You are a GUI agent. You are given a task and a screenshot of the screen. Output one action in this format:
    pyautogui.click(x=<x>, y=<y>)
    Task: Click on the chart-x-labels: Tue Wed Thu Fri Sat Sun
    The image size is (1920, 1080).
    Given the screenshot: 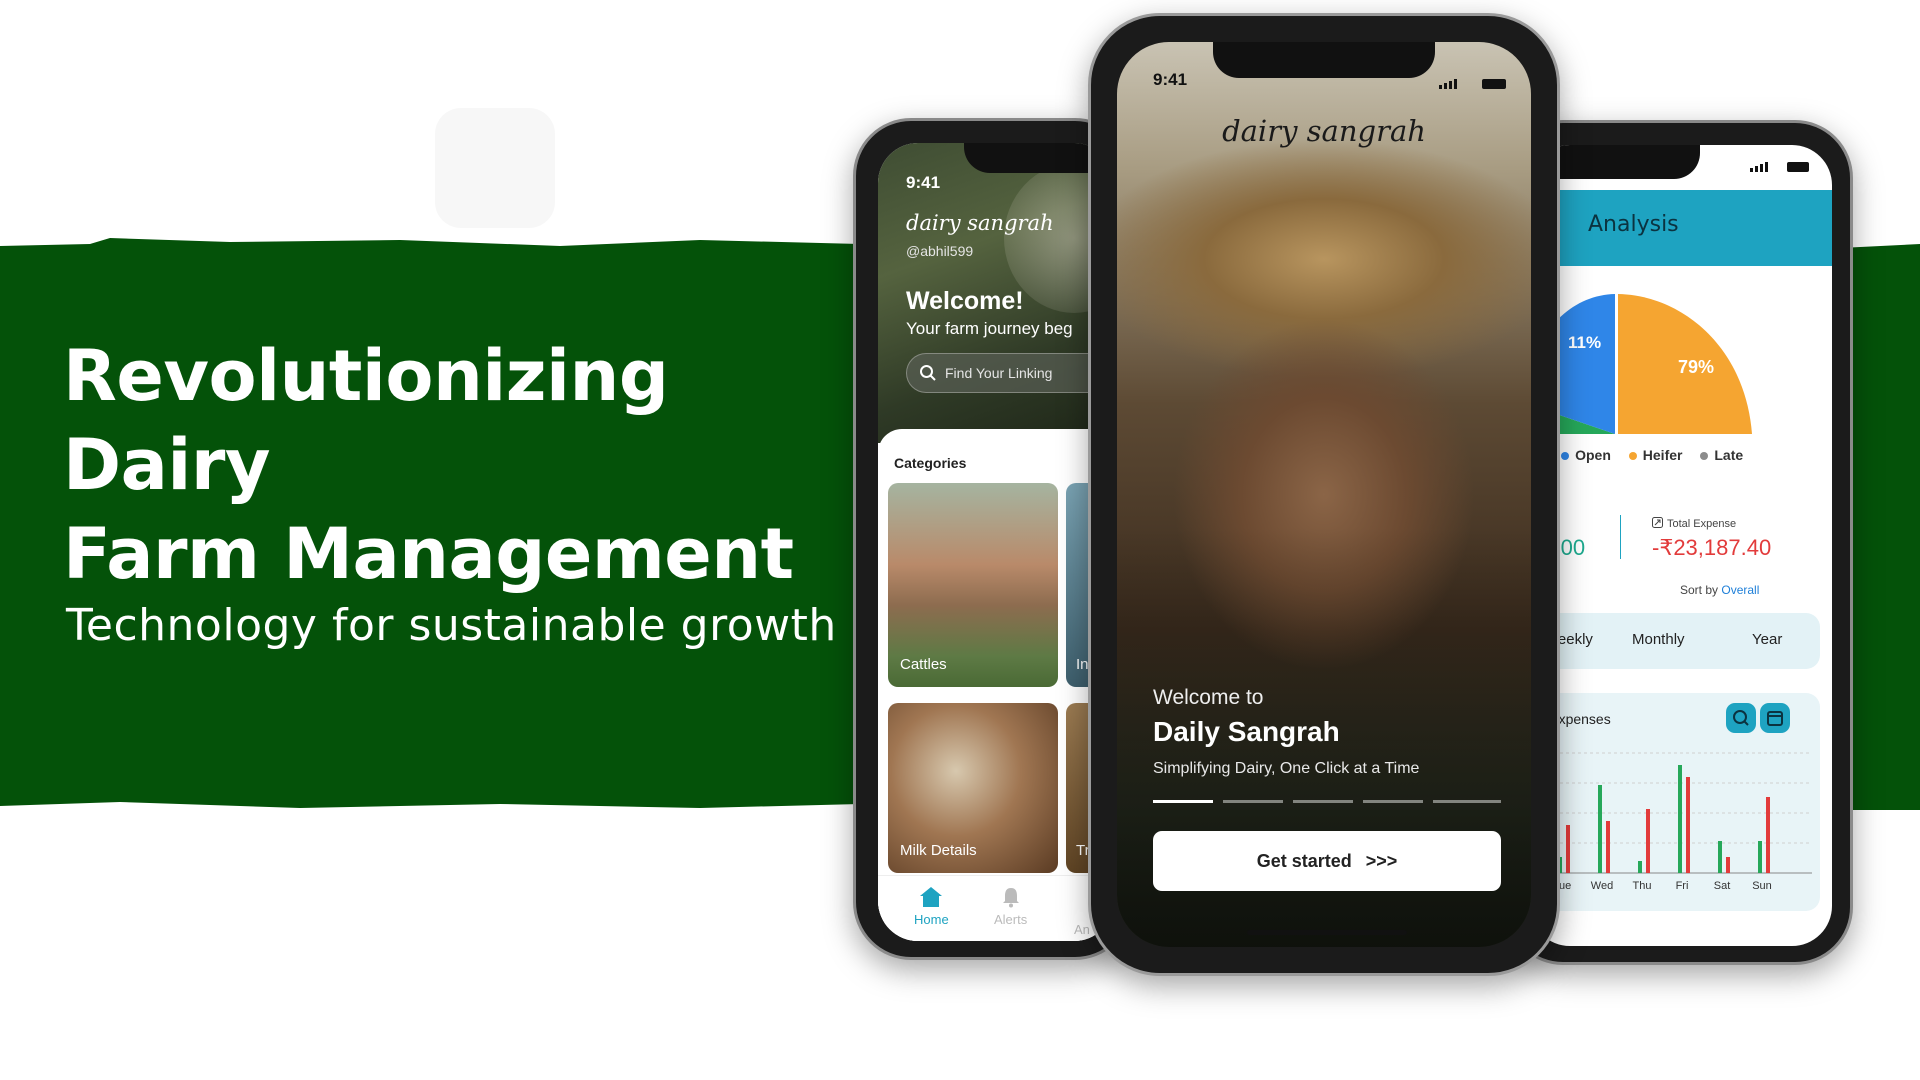 What is the action you would take?
    pyautogui.click(x=1662, y=886)
    